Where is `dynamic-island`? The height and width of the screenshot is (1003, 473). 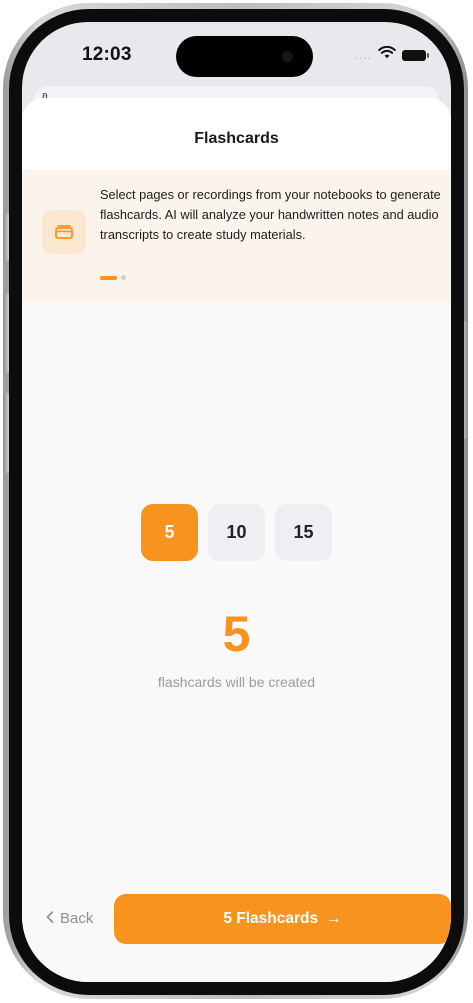
dynamic-island is located at coordinates (244, 56).